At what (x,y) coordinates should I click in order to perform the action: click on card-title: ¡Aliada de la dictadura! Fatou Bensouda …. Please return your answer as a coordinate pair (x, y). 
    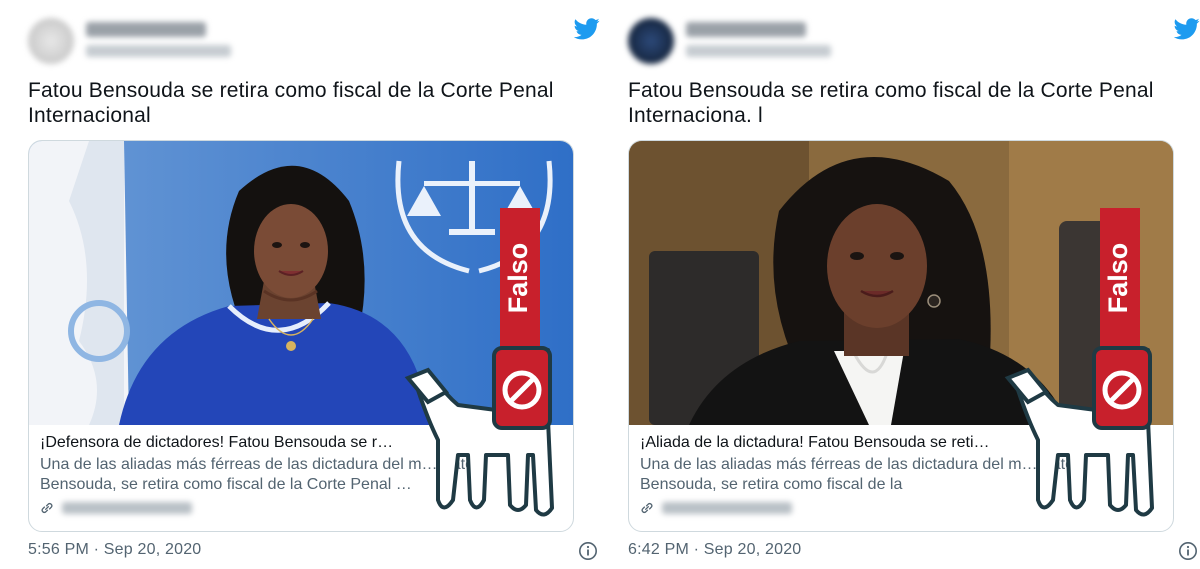
    Looking at the image, I should click on (815, 442).